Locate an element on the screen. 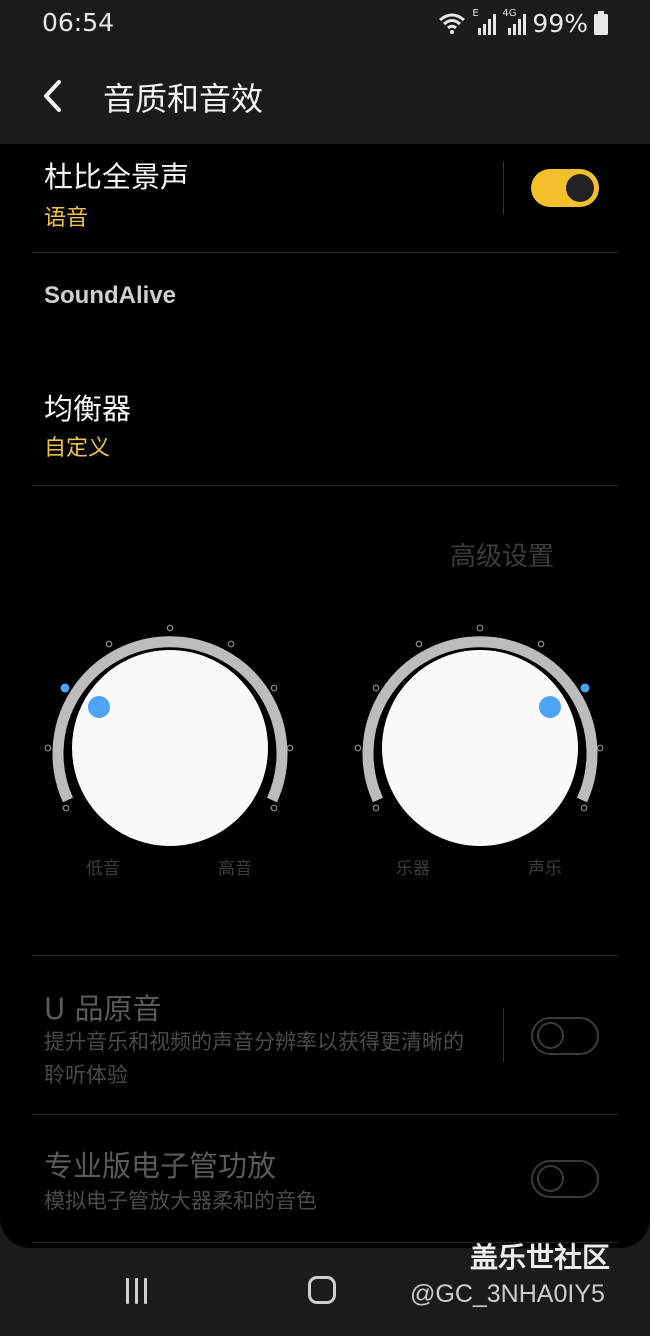 Image resolution: width=650 pixels, height=1336 pixels. dial-label-vocal: 声乐 is located at coordinates (545, 869).